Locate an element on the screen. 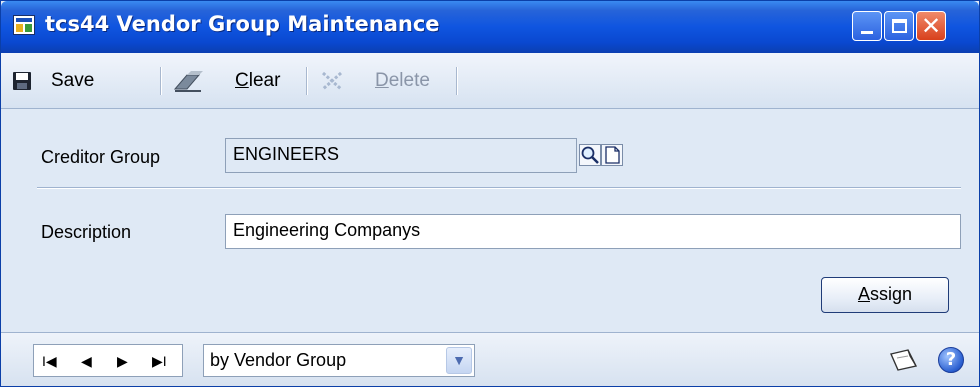 Image resolution: width=980 pixels, height=387 pixels. lookup-icon is located at coordinates (590, 155).